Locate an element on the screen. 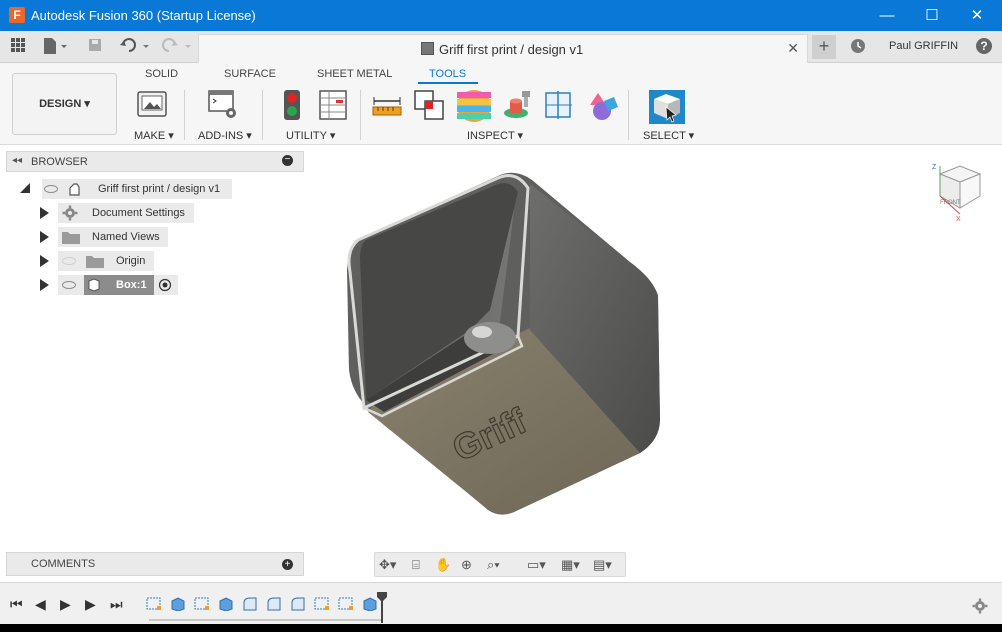  tree-row-root: Griff first print / design v1 is located at coordinates (138, 189).